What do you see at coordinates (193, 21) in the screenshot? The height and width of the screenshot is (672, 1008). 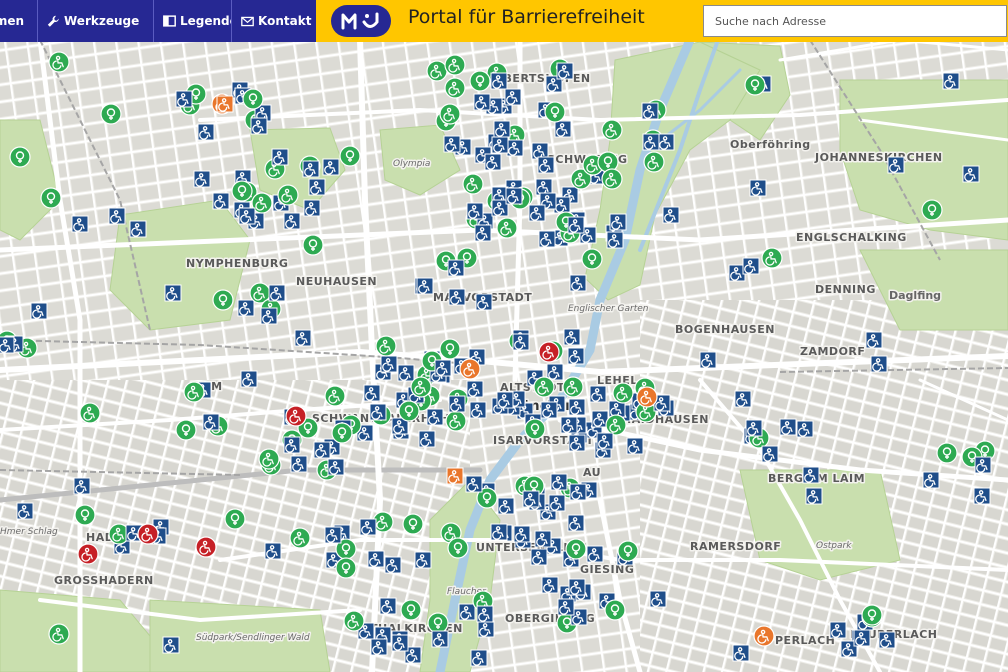 I see `nav-item-legende: Legende` at bounding box center [193, 21].